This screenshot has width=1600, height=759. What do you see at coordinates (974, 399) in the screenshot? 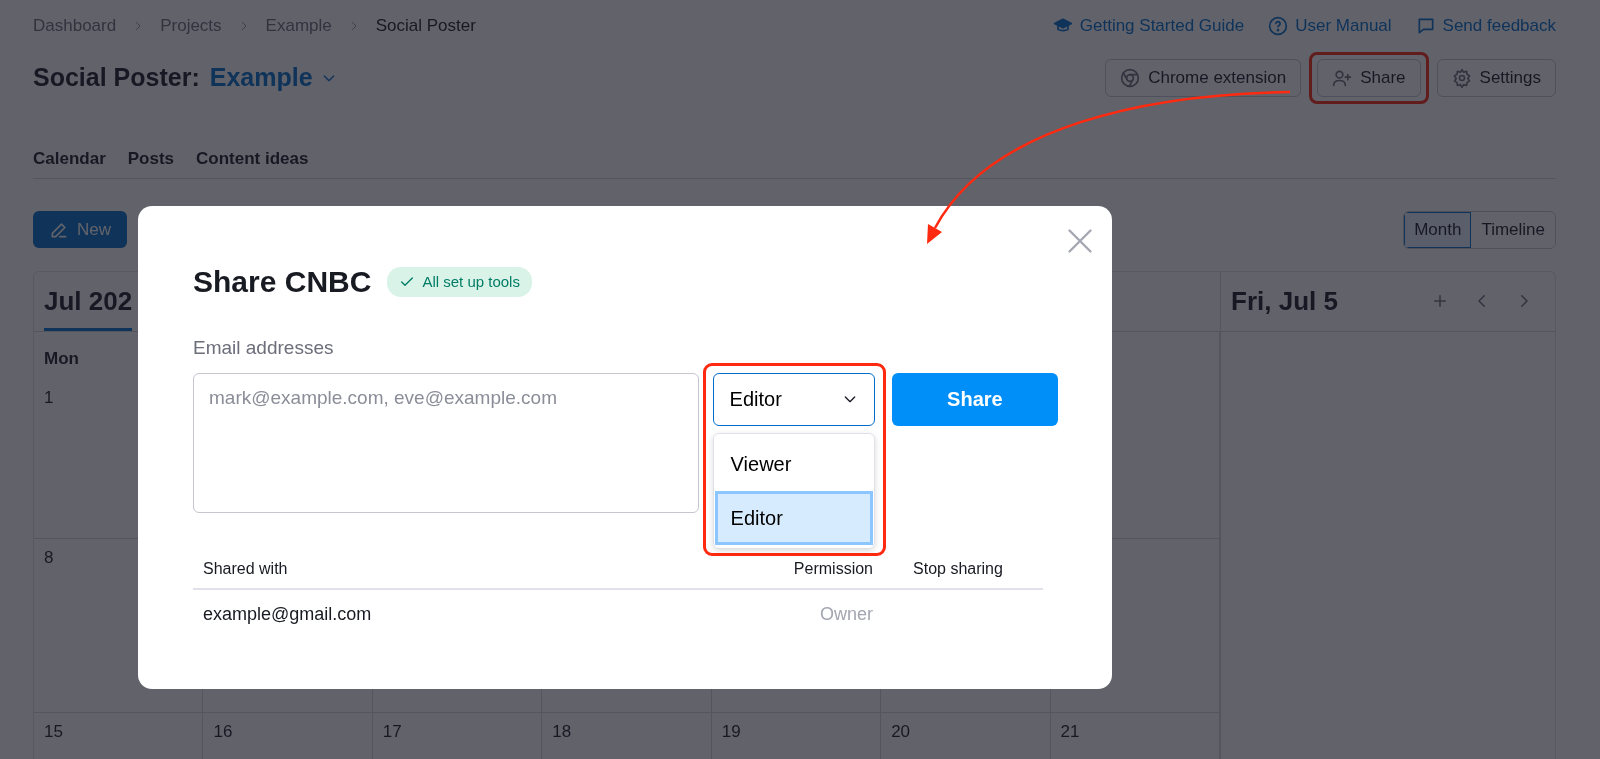
I see `share-submit-button: Share` at bounding box center [974, 399].